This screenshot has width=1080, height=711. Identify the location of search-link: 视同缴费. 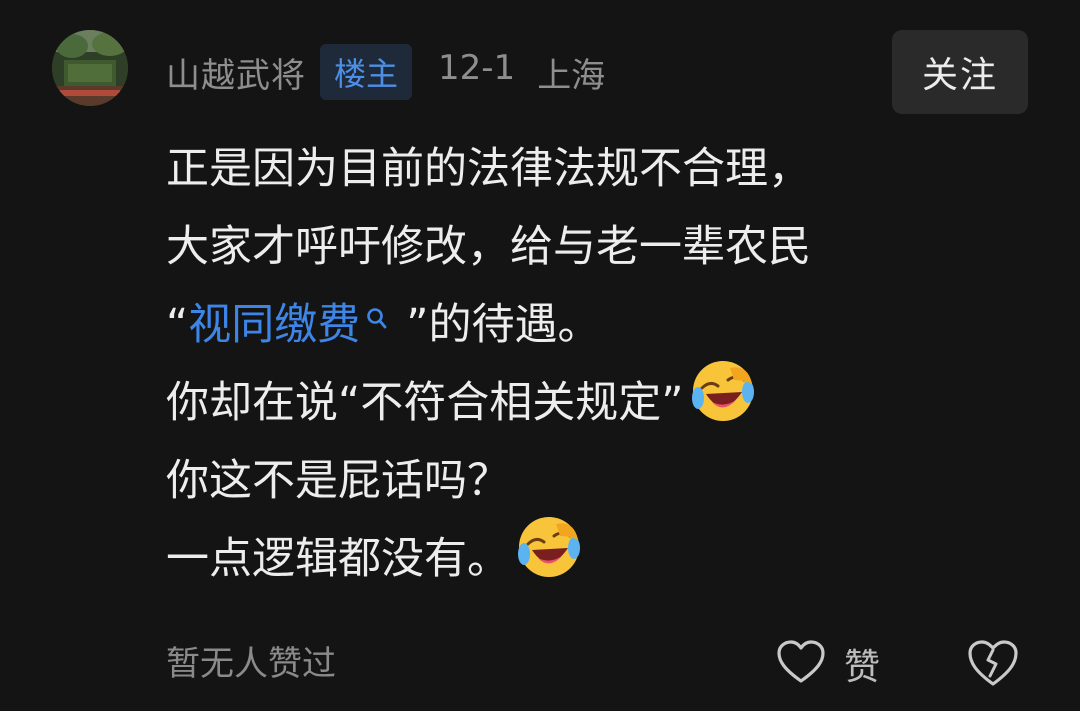
(297, 325).